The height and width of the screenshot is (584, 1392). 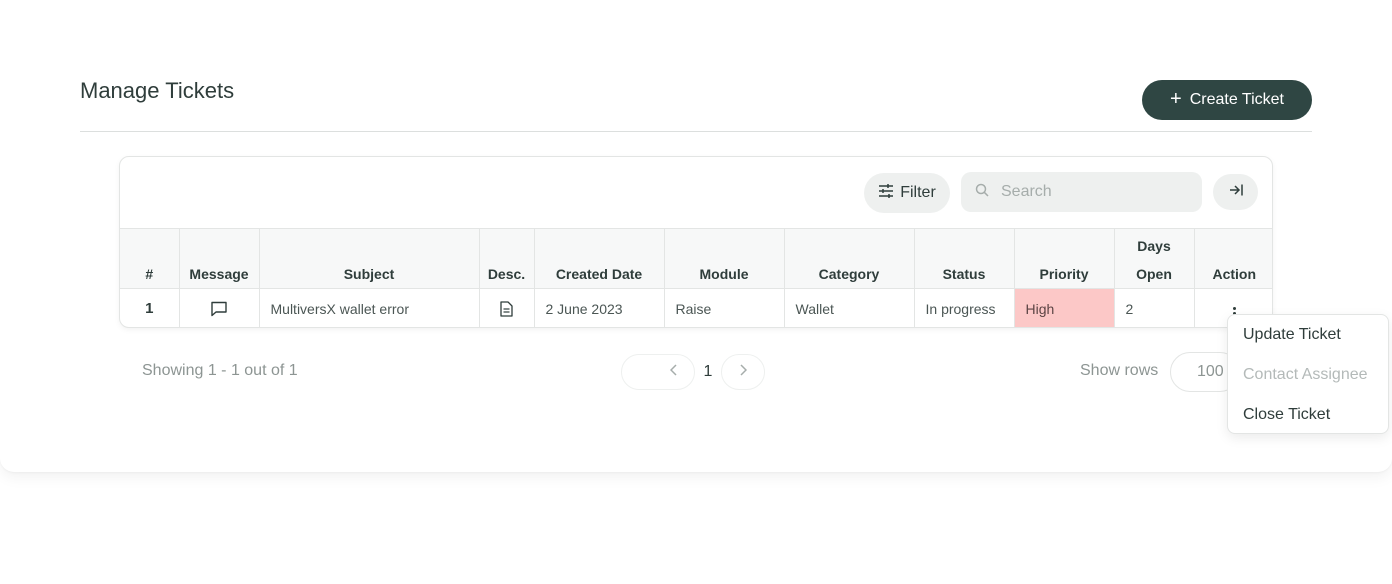 What do you see at coordinates (964, 258) in the screenshot?
I see `header-status: Status` at bounding box center [964, 258].